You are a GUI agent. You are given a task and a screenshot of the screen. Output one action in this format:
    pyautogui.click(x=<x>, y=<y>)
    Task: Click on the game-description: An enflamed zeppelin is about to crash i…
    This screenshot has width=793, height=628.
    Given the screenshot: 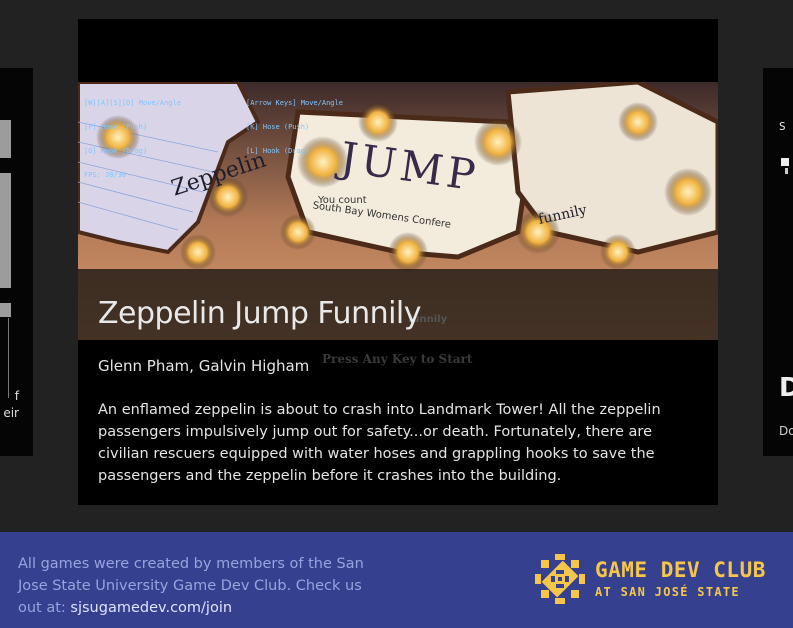 What is the action you would take?
    pyautogui.click(x=379, y=443)
    